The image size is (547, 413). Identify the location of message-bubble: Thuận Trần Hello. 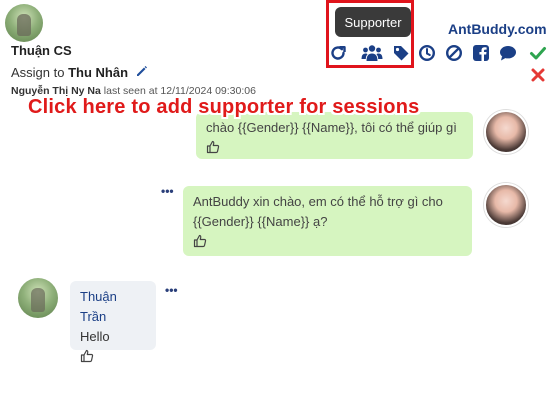
(113, 322).